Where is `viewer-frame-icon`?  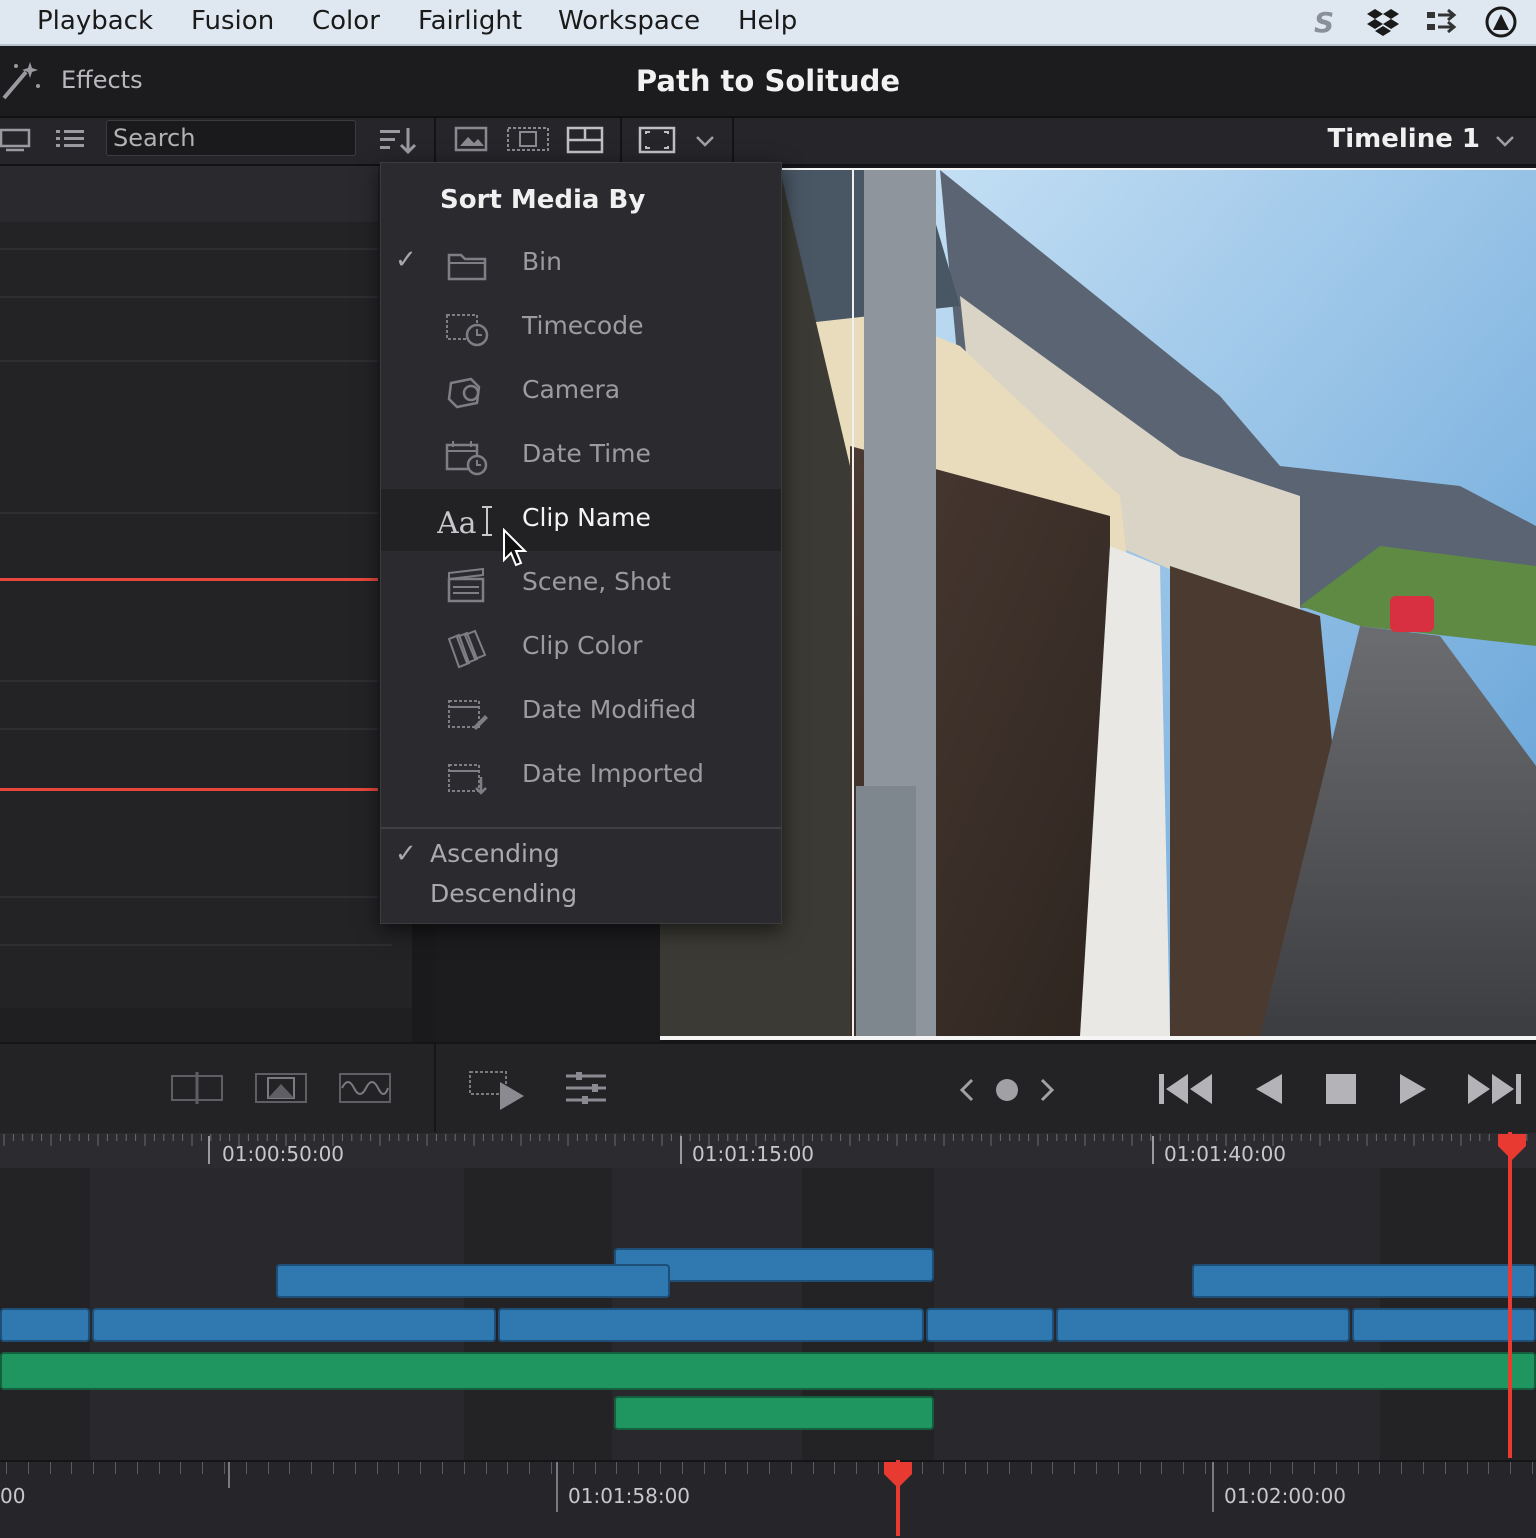
viewer-frame-icon is located at coordinates (658, 140).